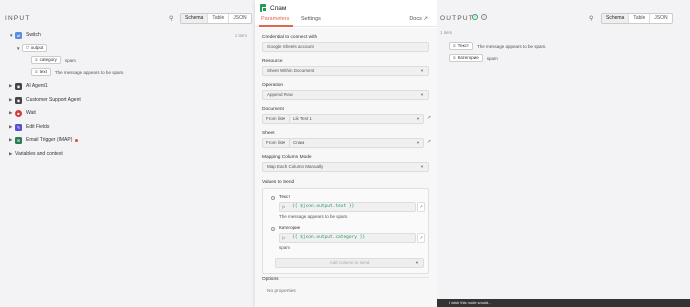 Image resolution: width=690 pixels, height=307 pixels. I want to click on field-key-pill: ≡ text, so click(41, 72).